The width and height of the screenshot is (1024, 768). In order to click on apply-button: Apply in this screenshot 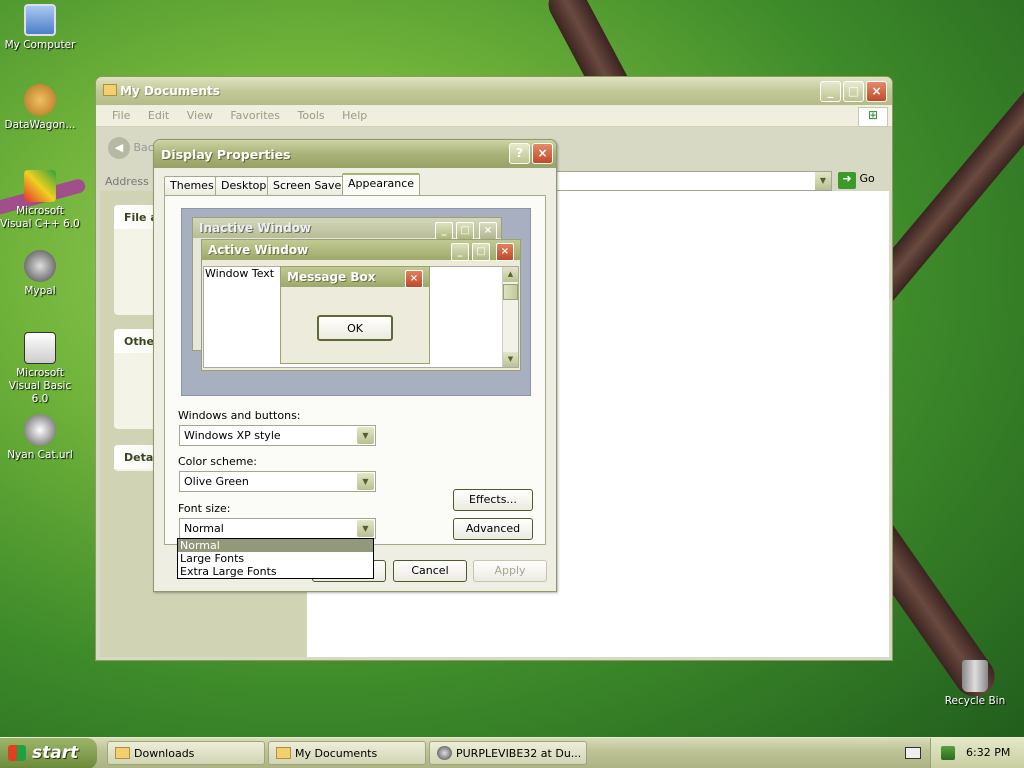, I will do `click(510, 571)`.